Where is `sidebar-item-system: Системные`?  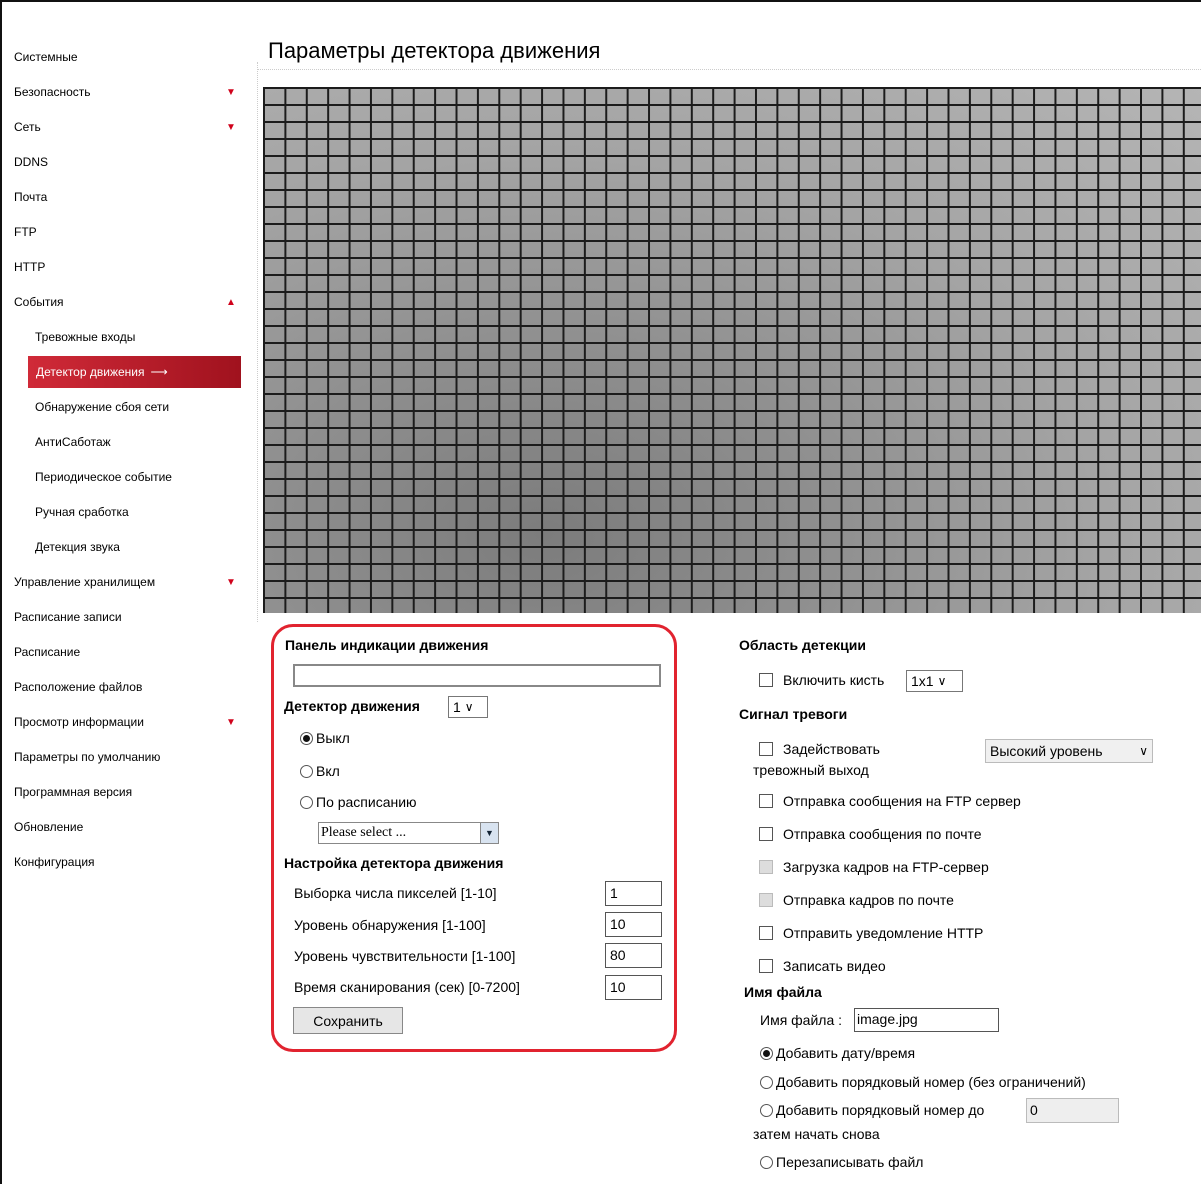
sidebar-item-system: Системные is located at coordinates (122, 57).